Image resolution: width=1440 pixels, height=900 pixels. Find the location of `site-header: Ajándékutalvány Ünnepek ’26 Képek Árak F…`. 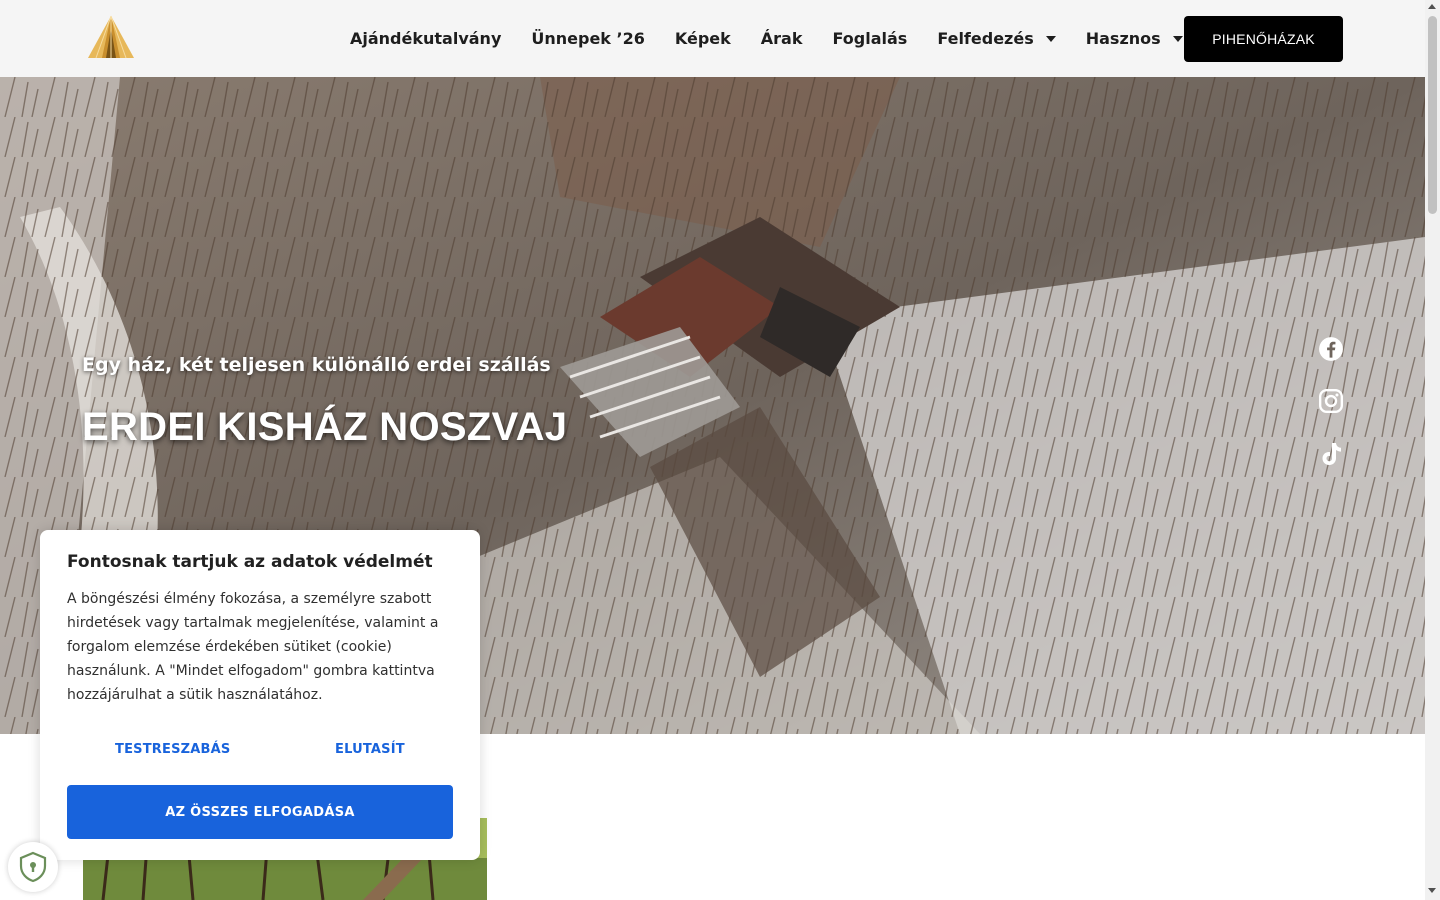

site-header: Ajándékutalvány Ünnepek ’26 Képek Árak F… is located at coordinates (712, 38).